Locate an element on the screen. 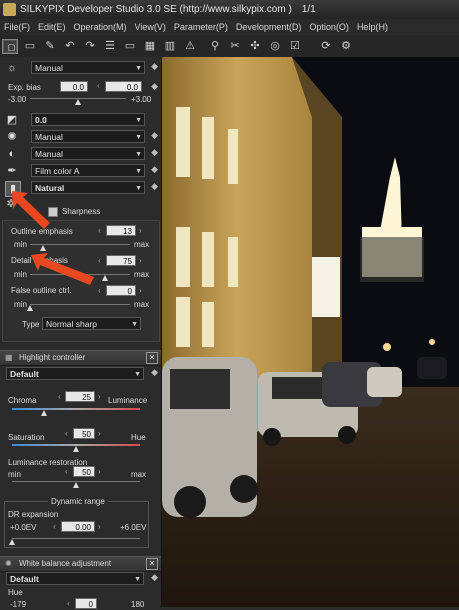 Image resolution: width=459 pixels, height=610 pixels. luminance-restoration-input: 50 is located at coordinates (84, 471).